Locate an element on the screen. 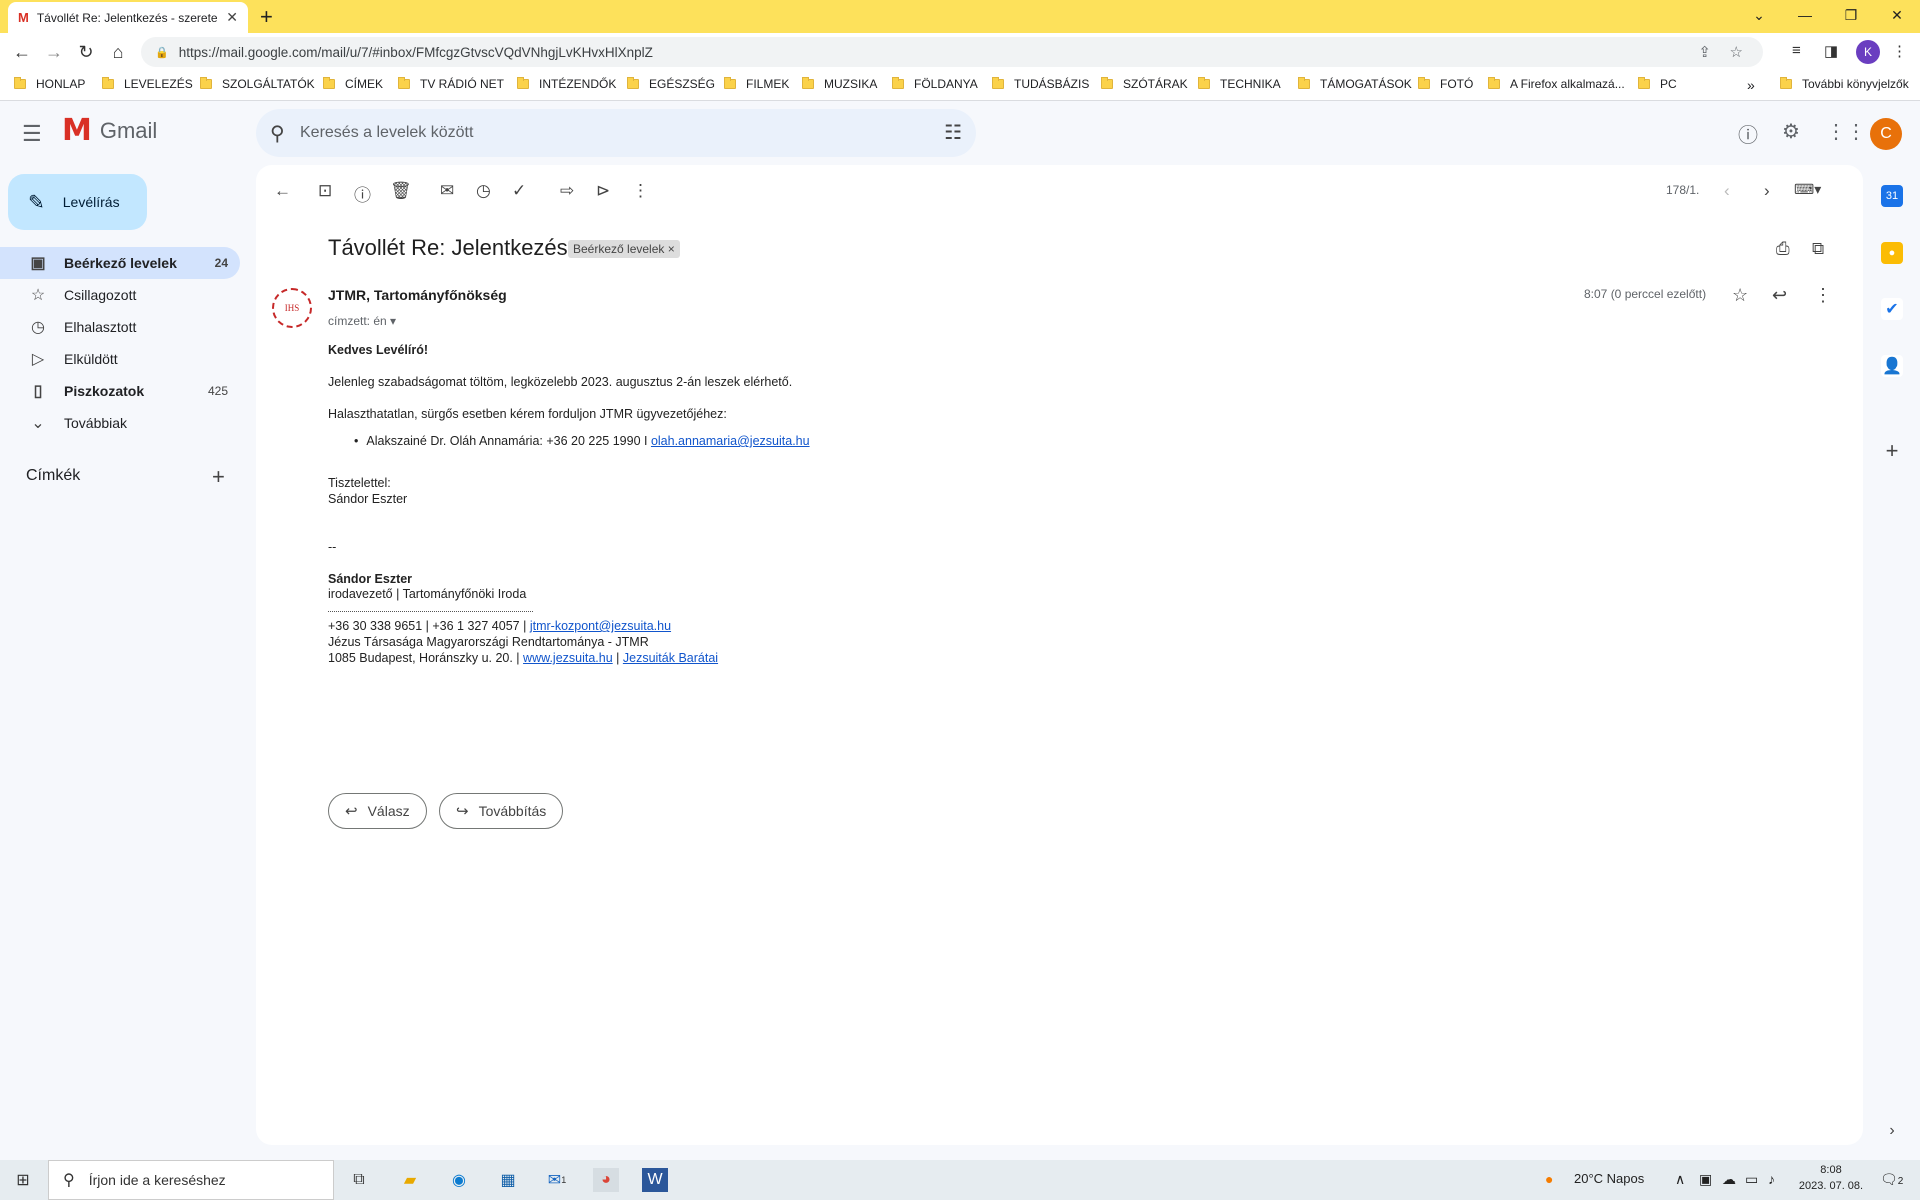 This screenshot has height=1200, width=1920. keyboard-icon: ⌨▾ is located at coordinates (1807, 189).